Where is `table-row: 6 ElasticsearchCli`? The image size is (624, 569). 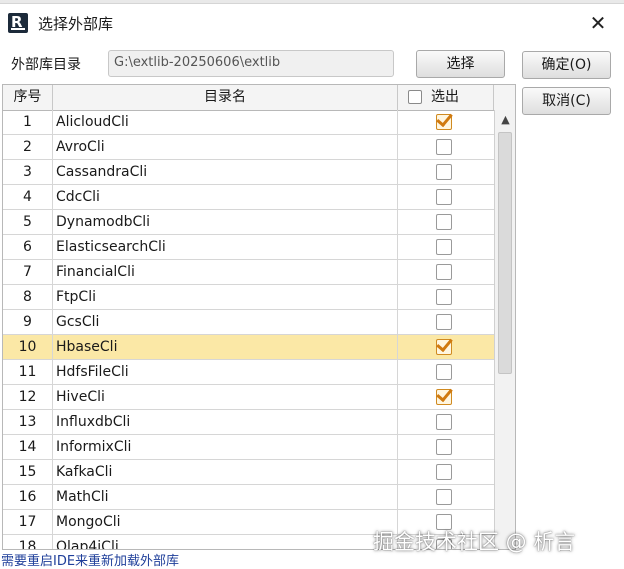
table-row: 6 ElasticsearchCli is located at coordinates (248, 247).